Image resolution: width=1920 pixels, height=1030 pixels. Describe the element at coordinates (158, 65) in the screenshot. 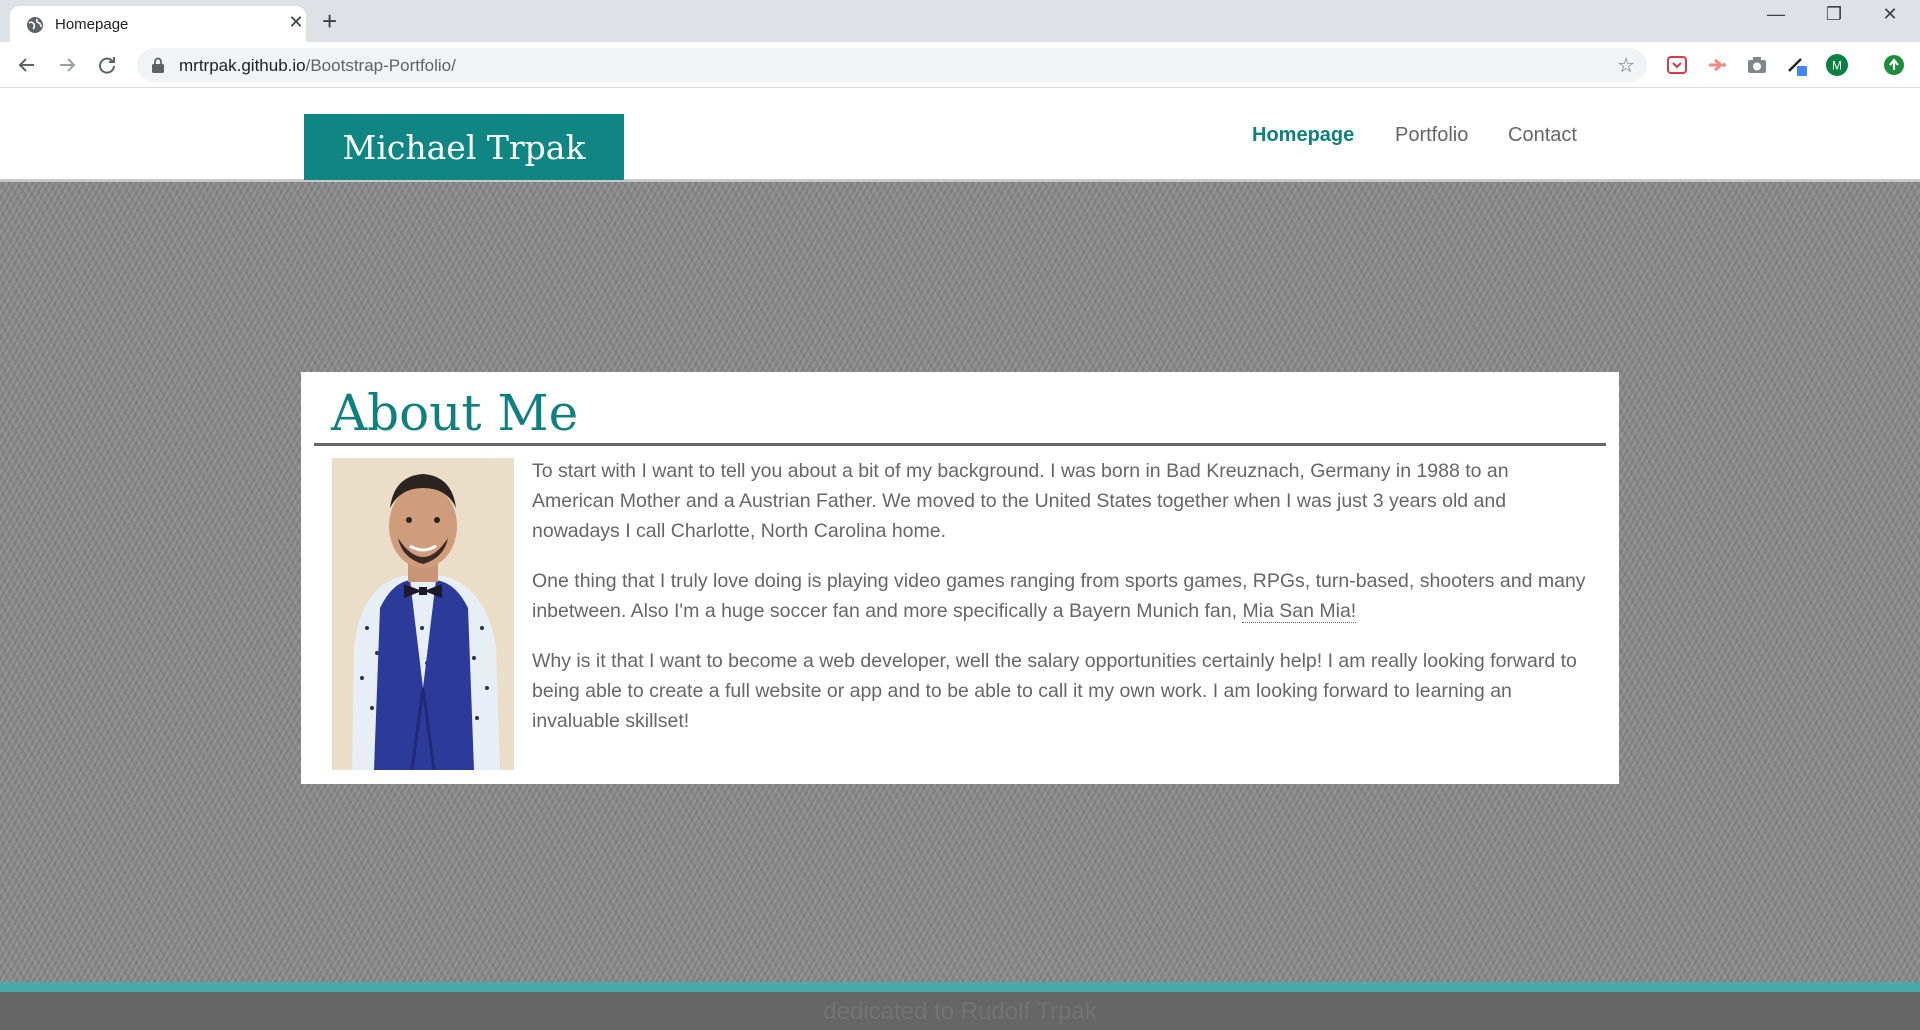

I see `lock-icon` at that location.